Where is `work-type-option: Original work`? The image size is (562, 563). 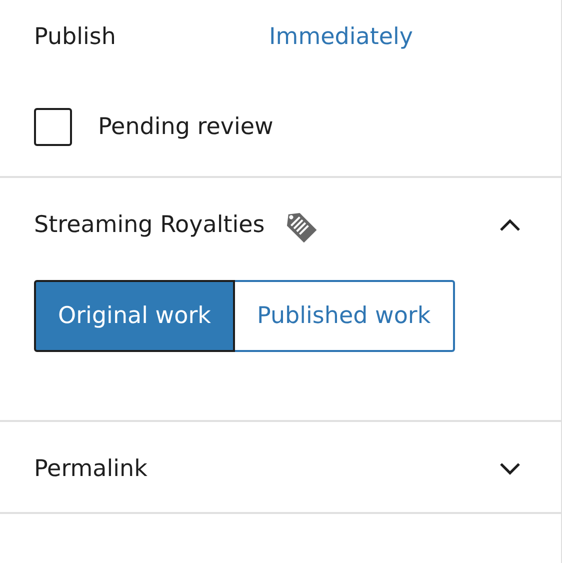
work-type-option: Original work is located at coordinates (134, 316).